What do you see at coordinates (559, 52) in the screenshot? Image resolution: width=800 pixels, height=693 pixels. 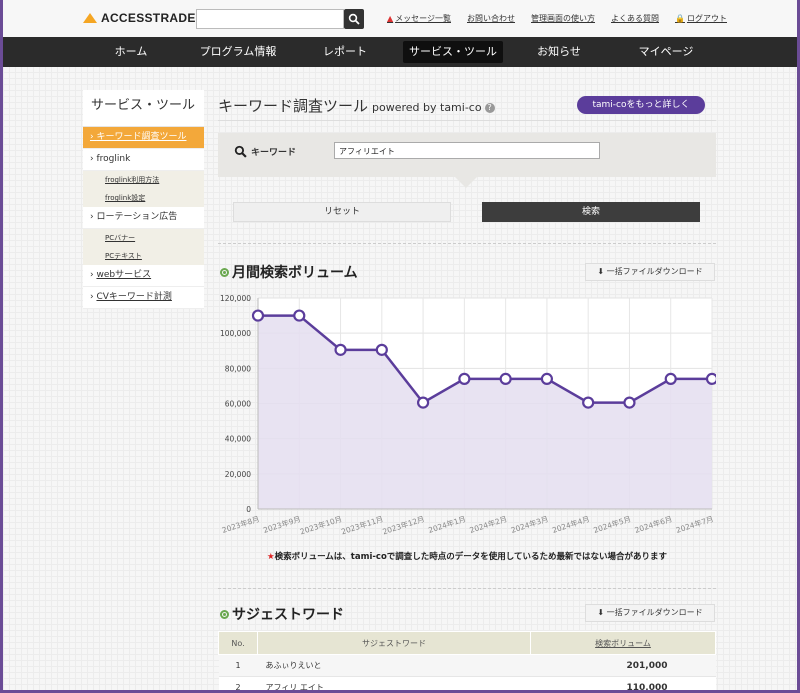 I see `nav-news: お知らせ` at bounding box center [559, 52].